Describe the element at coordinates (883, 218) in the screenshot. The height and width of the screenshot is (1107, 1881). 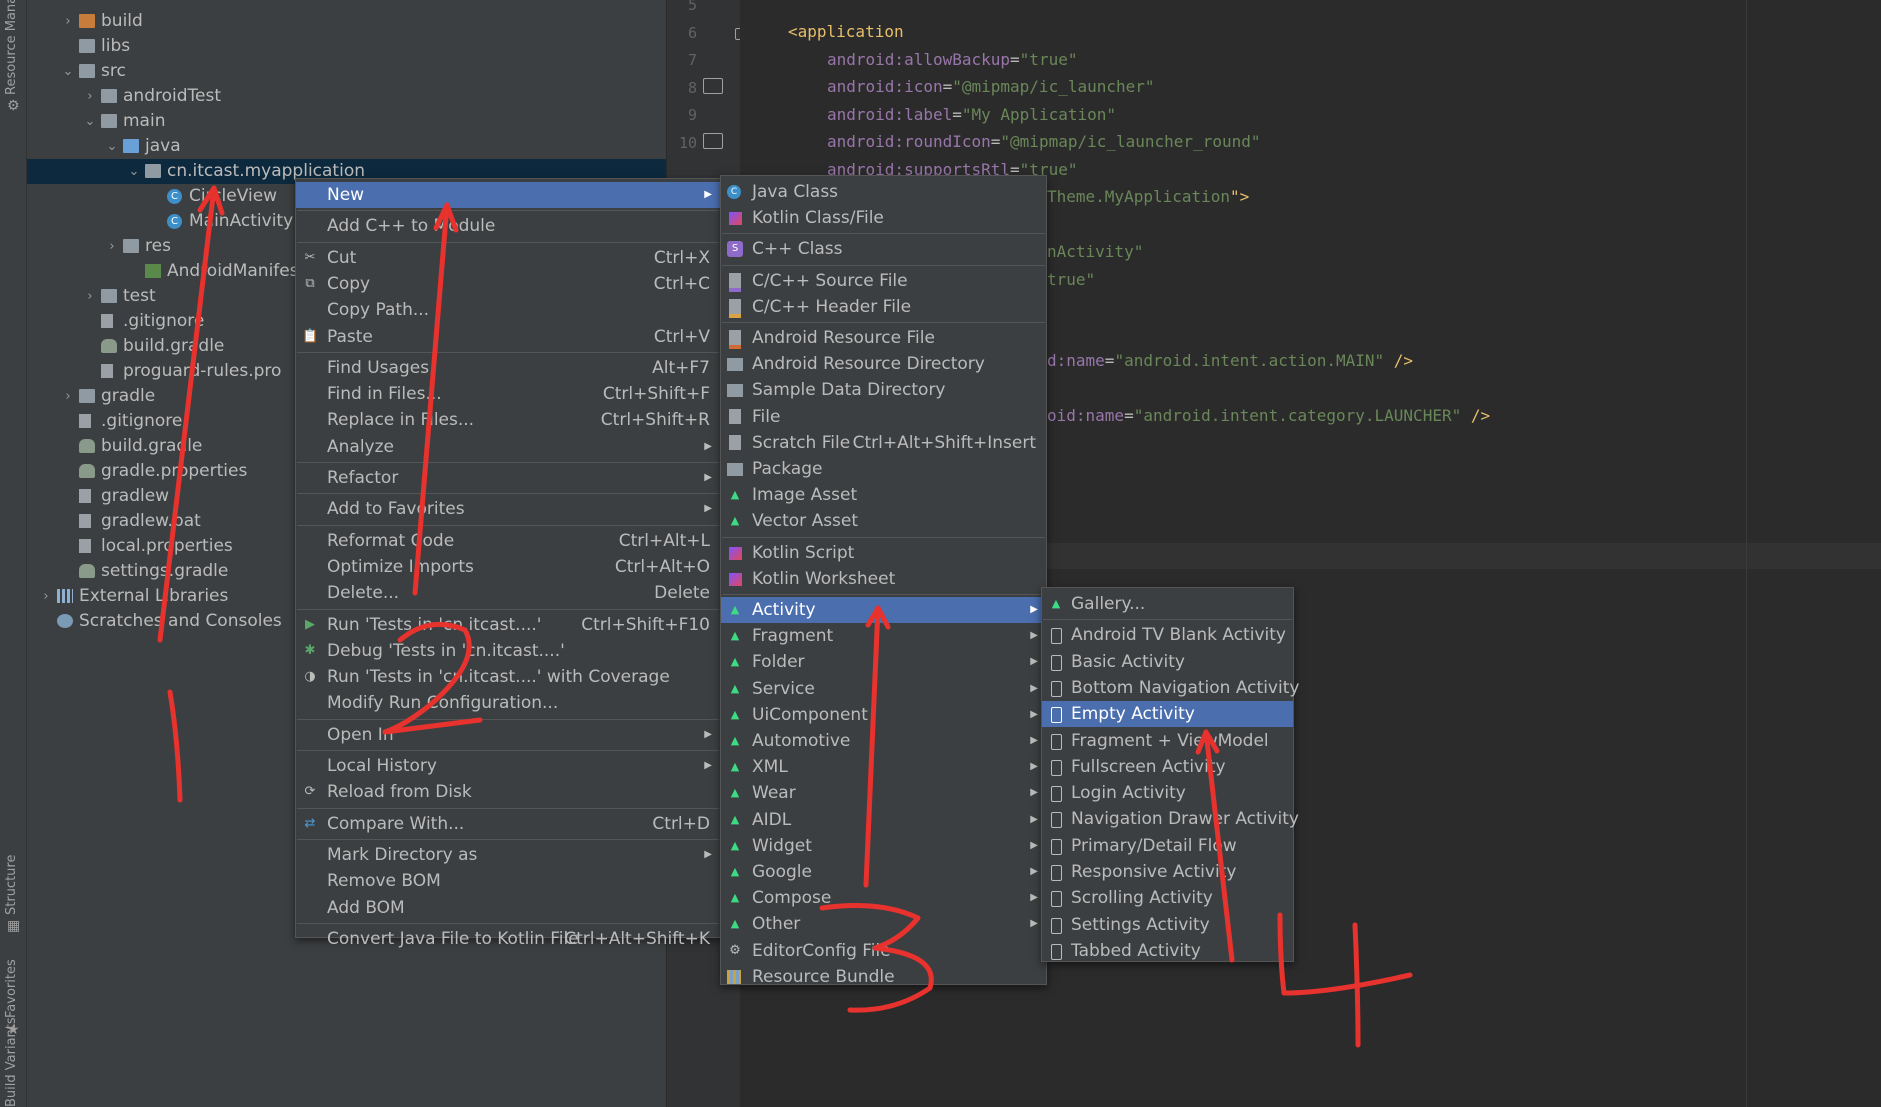
I see `new_menu-item-kotlin-class-file: Kotlin Class/File` at that location.